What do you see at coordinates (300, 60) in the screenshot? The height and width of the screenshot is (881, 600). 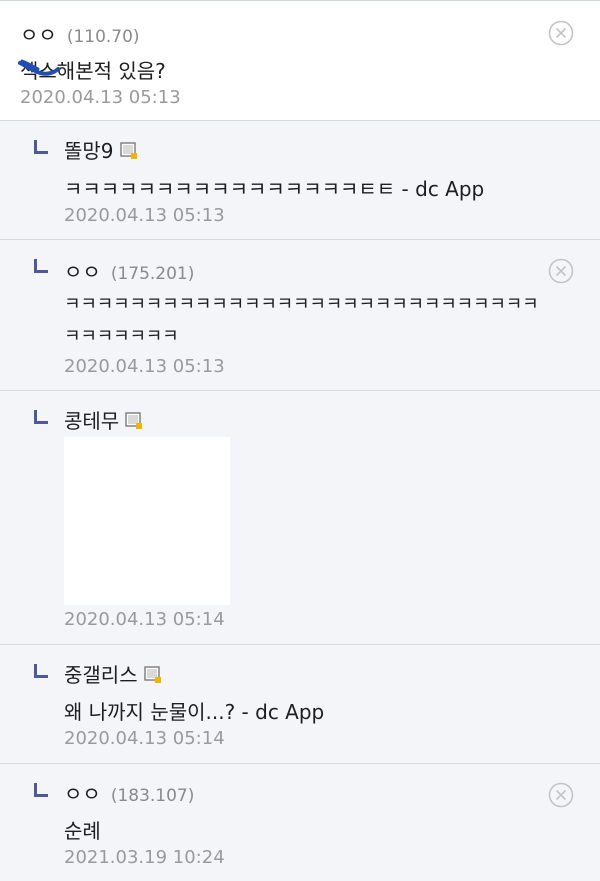 I see `comment-item: ㅇㅇ (110.70) 섹스해본적 있음? 2020.04.13 05:13` at bounding box center [300, 60].